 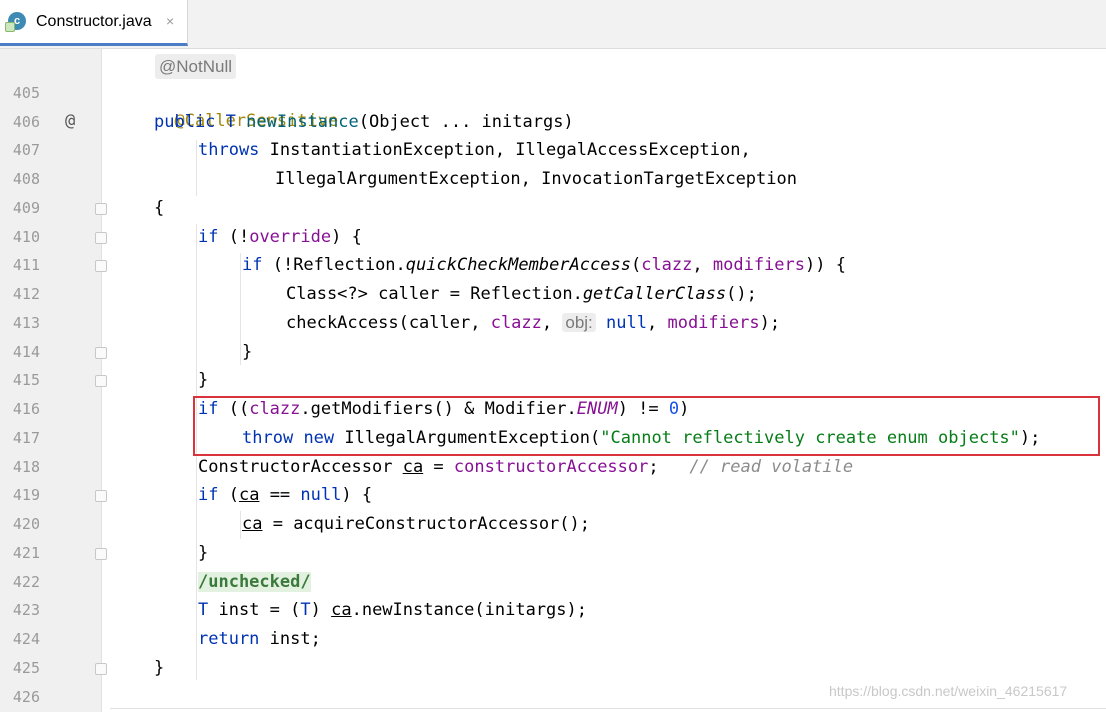 What do you see at coordinates (518, 265) in the screenshot?
I see `static-method: quickCheckMemberAccess` at bounding box center [518, 265].